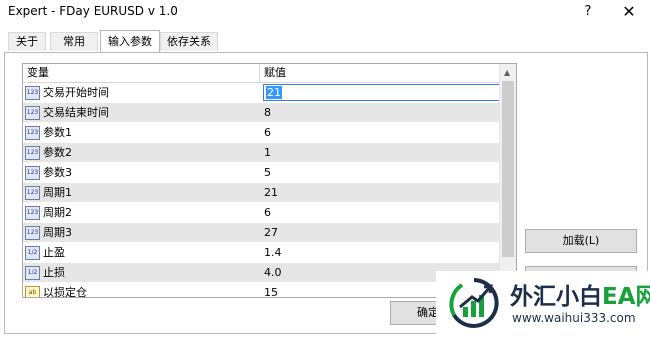 This screenshot has width=650, height=337. What do you see at coordinates (574, 318) in the screenshot?
I see `watermark-url: www.waihui333.com` at bounding box center [574, 318].